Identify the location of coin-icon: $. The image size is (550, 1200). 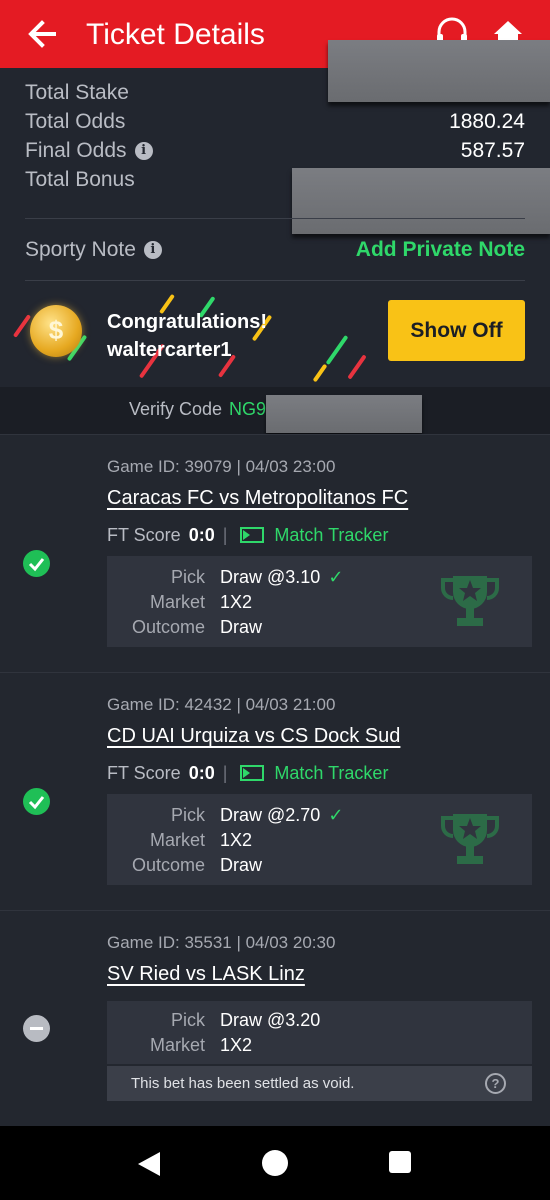
(56, 331).